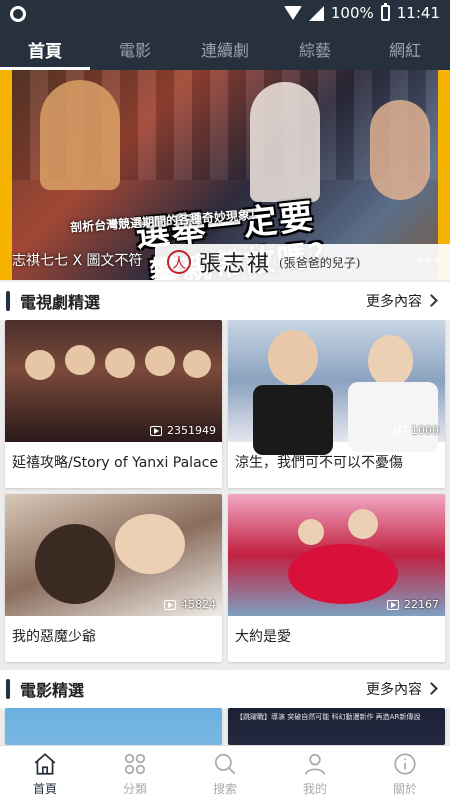  Describe the element at coordinates (60, 302) in the screenshot. I see `section-title: 電視劇精選` at that location.